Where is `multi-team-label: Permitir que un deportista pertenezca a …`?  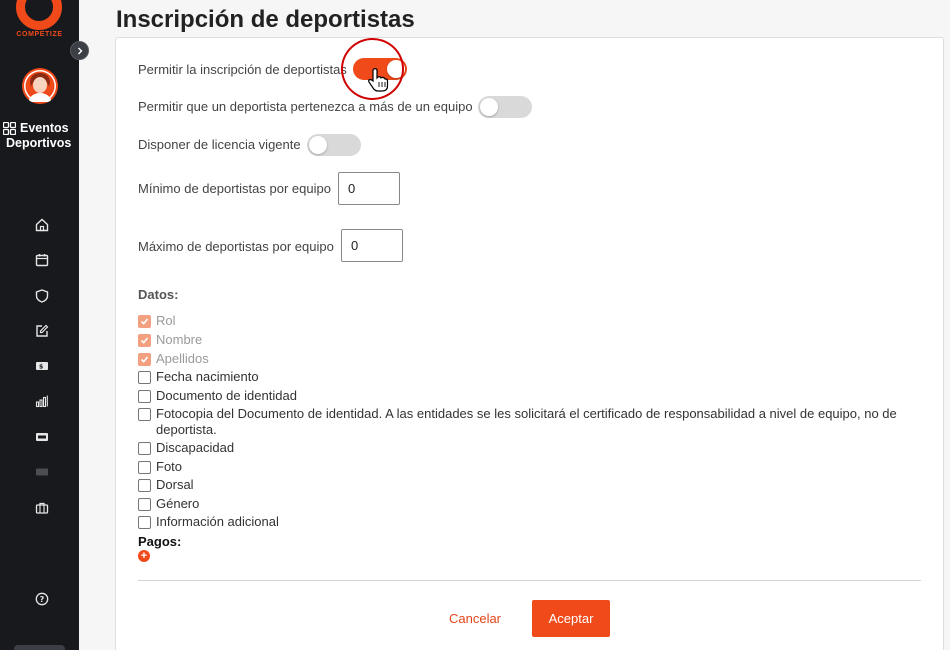
multi-team-label: Permitir que un deportista pertenezca a … is located at coordinates (305, 106).